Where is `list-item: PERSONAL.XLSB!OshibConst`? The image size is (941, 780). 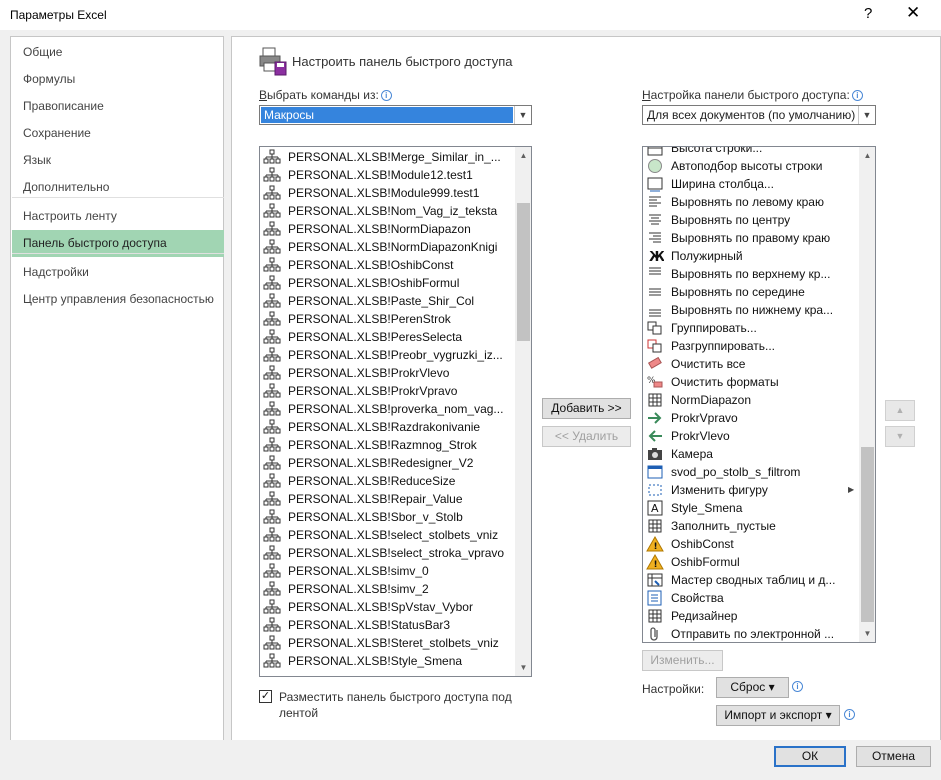
list-item: PERSONAL.XLSB!OshibConst is located at coordinates (388, 265).